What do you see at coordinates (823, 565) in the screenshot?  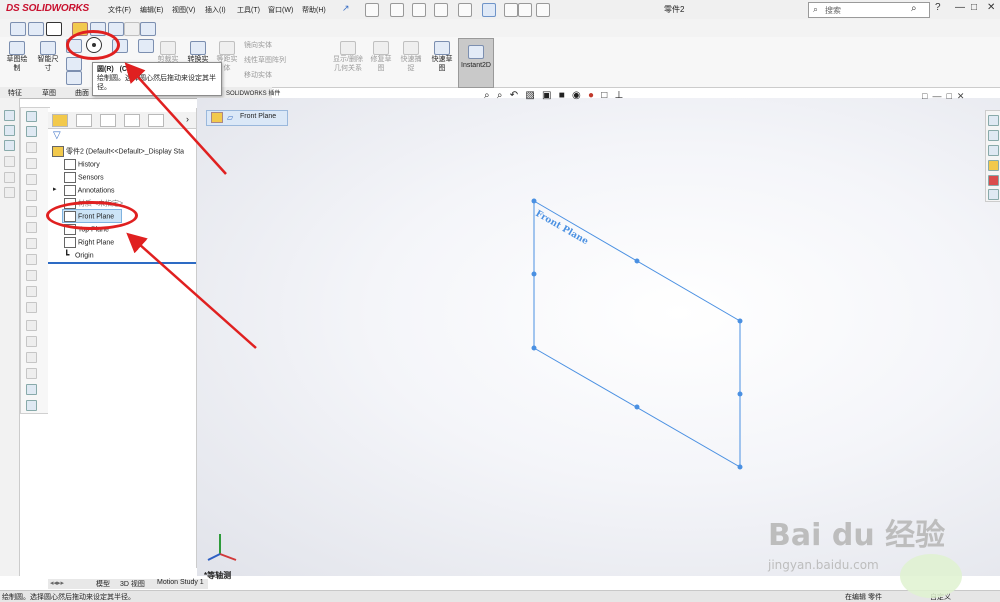 I see `baidu-watermark-url: jingyan.baidu.com` at bounding box center [823, 565].